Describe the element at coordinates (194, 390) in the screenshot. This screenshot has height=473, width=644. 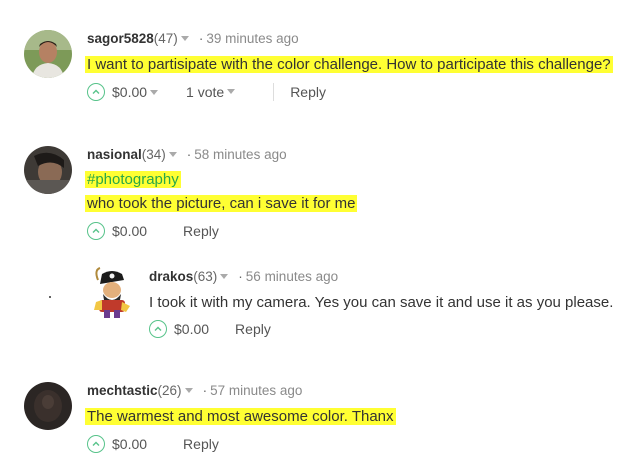
I see `comment-meta: mechtastic(26) · 57 minutes ago` at that location.